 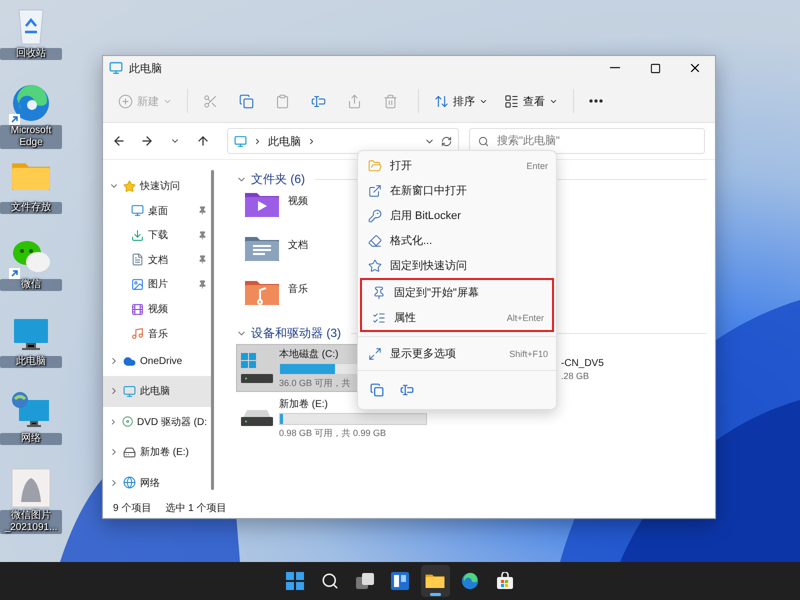 I want to click on sort-button: 排序, so click(x=461, y=101).